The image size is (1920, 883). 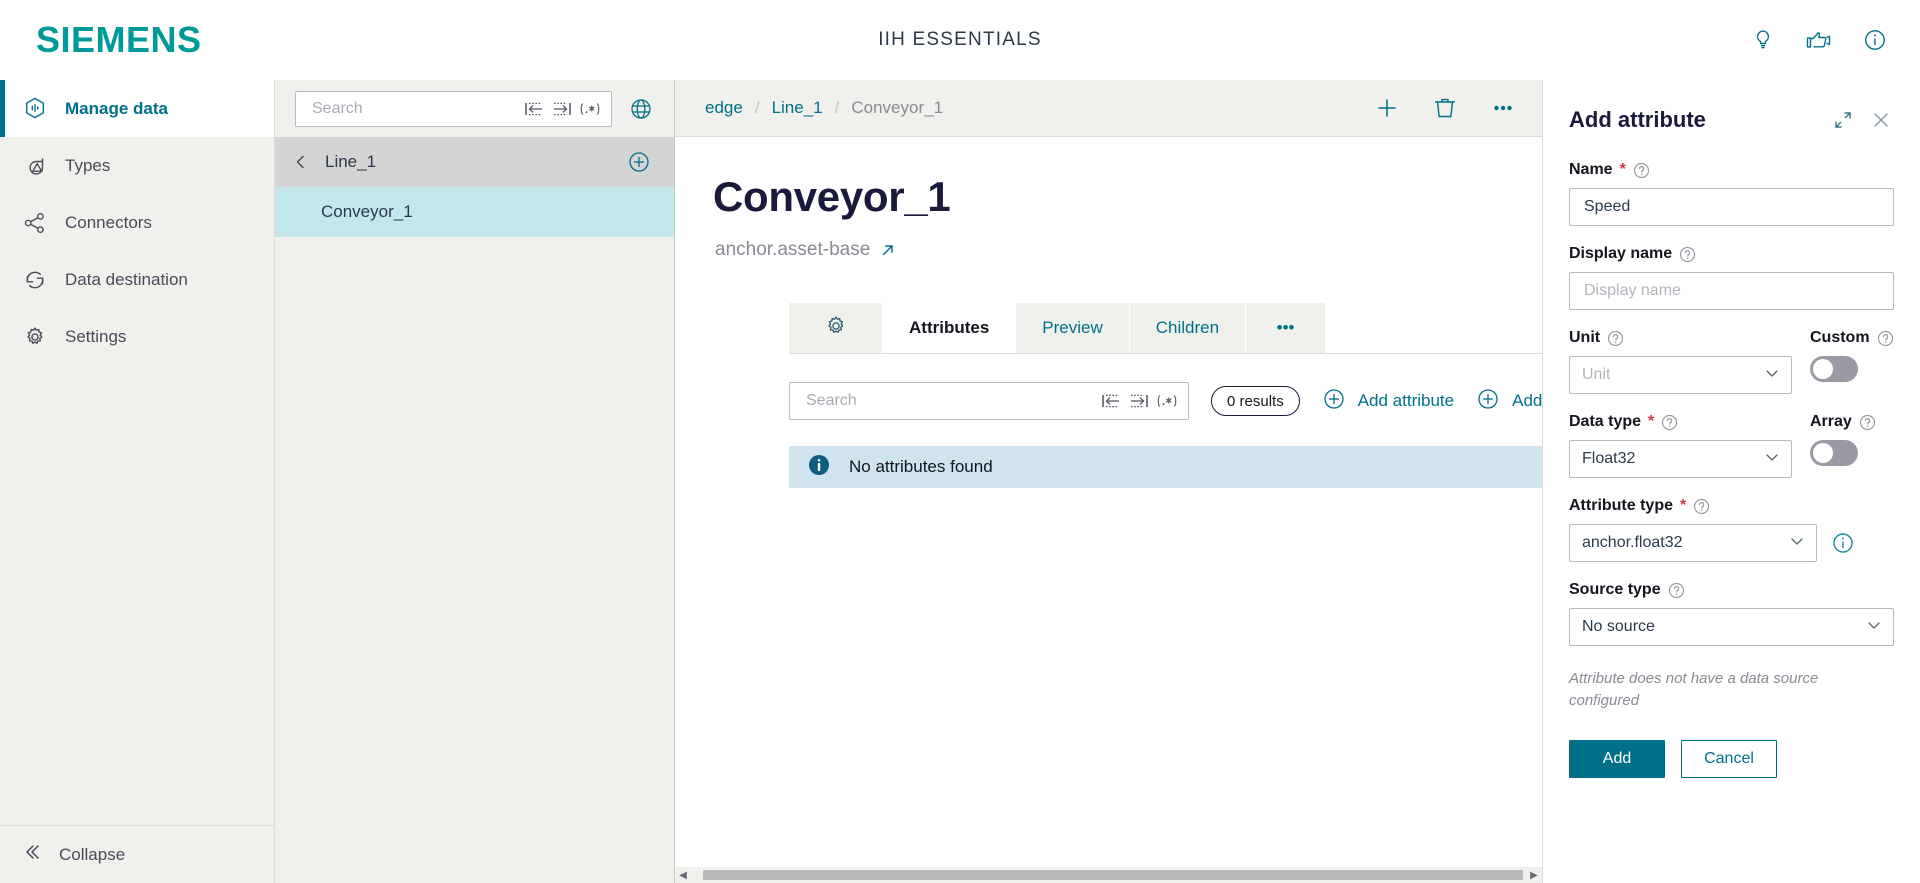 I want to click on scrollbar-track, so click(x=1108, y=875).